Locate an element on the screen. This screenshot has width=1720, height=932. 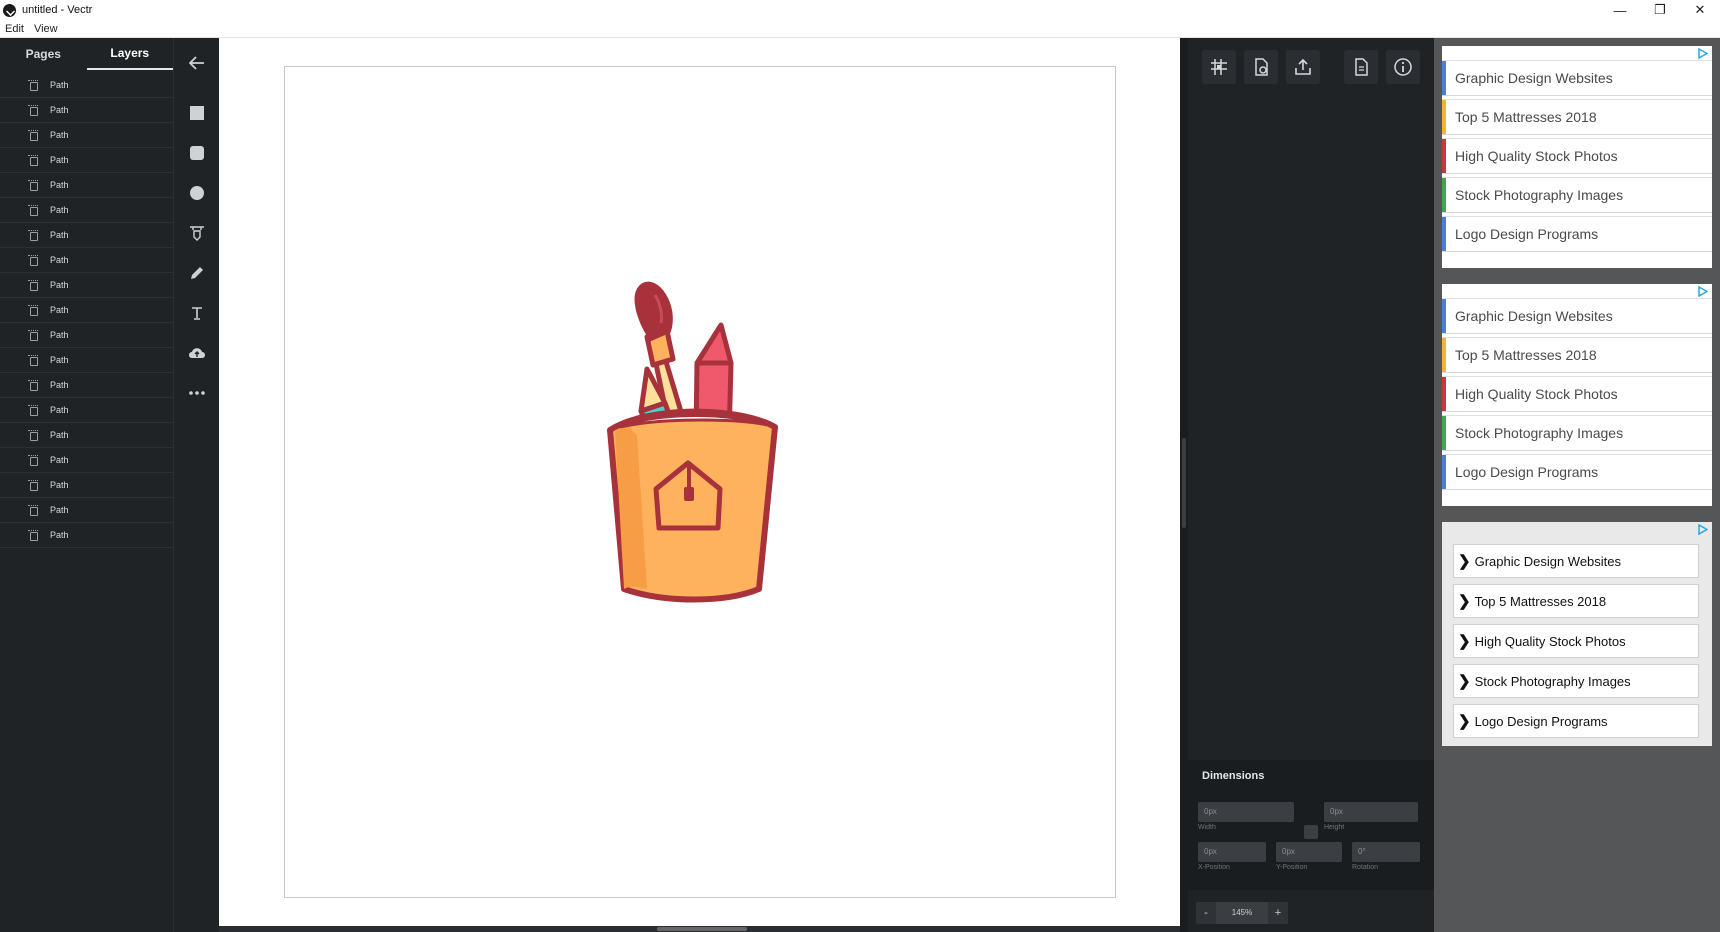
pen-tool-icon is located at coordinates (197, 233).